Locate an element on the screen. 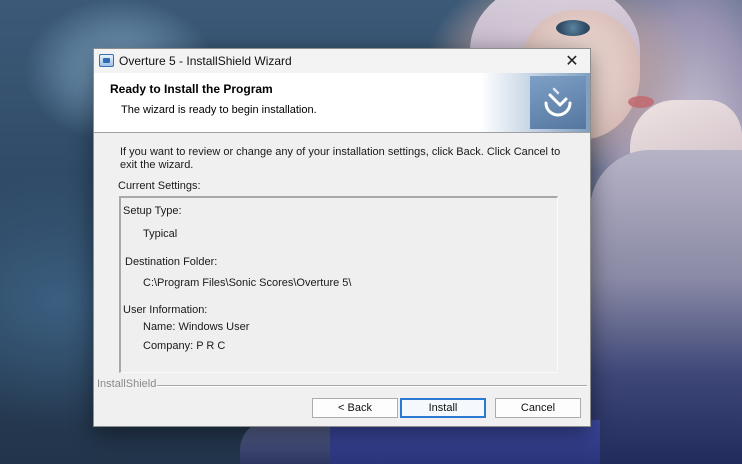 This screenshot has height=464, width=742. destination-folder-label: Destination Folder: is located at coordinates (171, 262).